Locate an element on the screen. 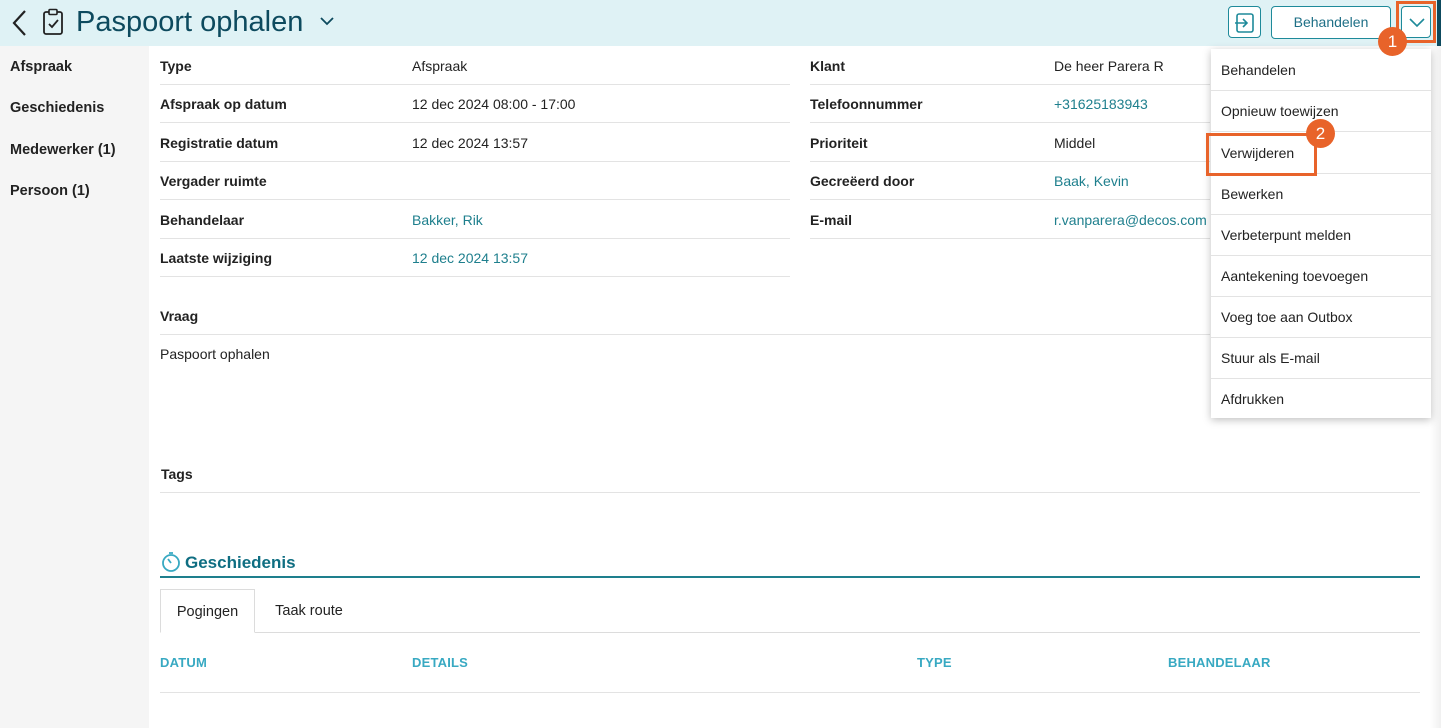 The image size is (1441, 728). menu-item-verbeterpunt-melden: Verbeterpunt melden is located at coordinates (1321, 235).